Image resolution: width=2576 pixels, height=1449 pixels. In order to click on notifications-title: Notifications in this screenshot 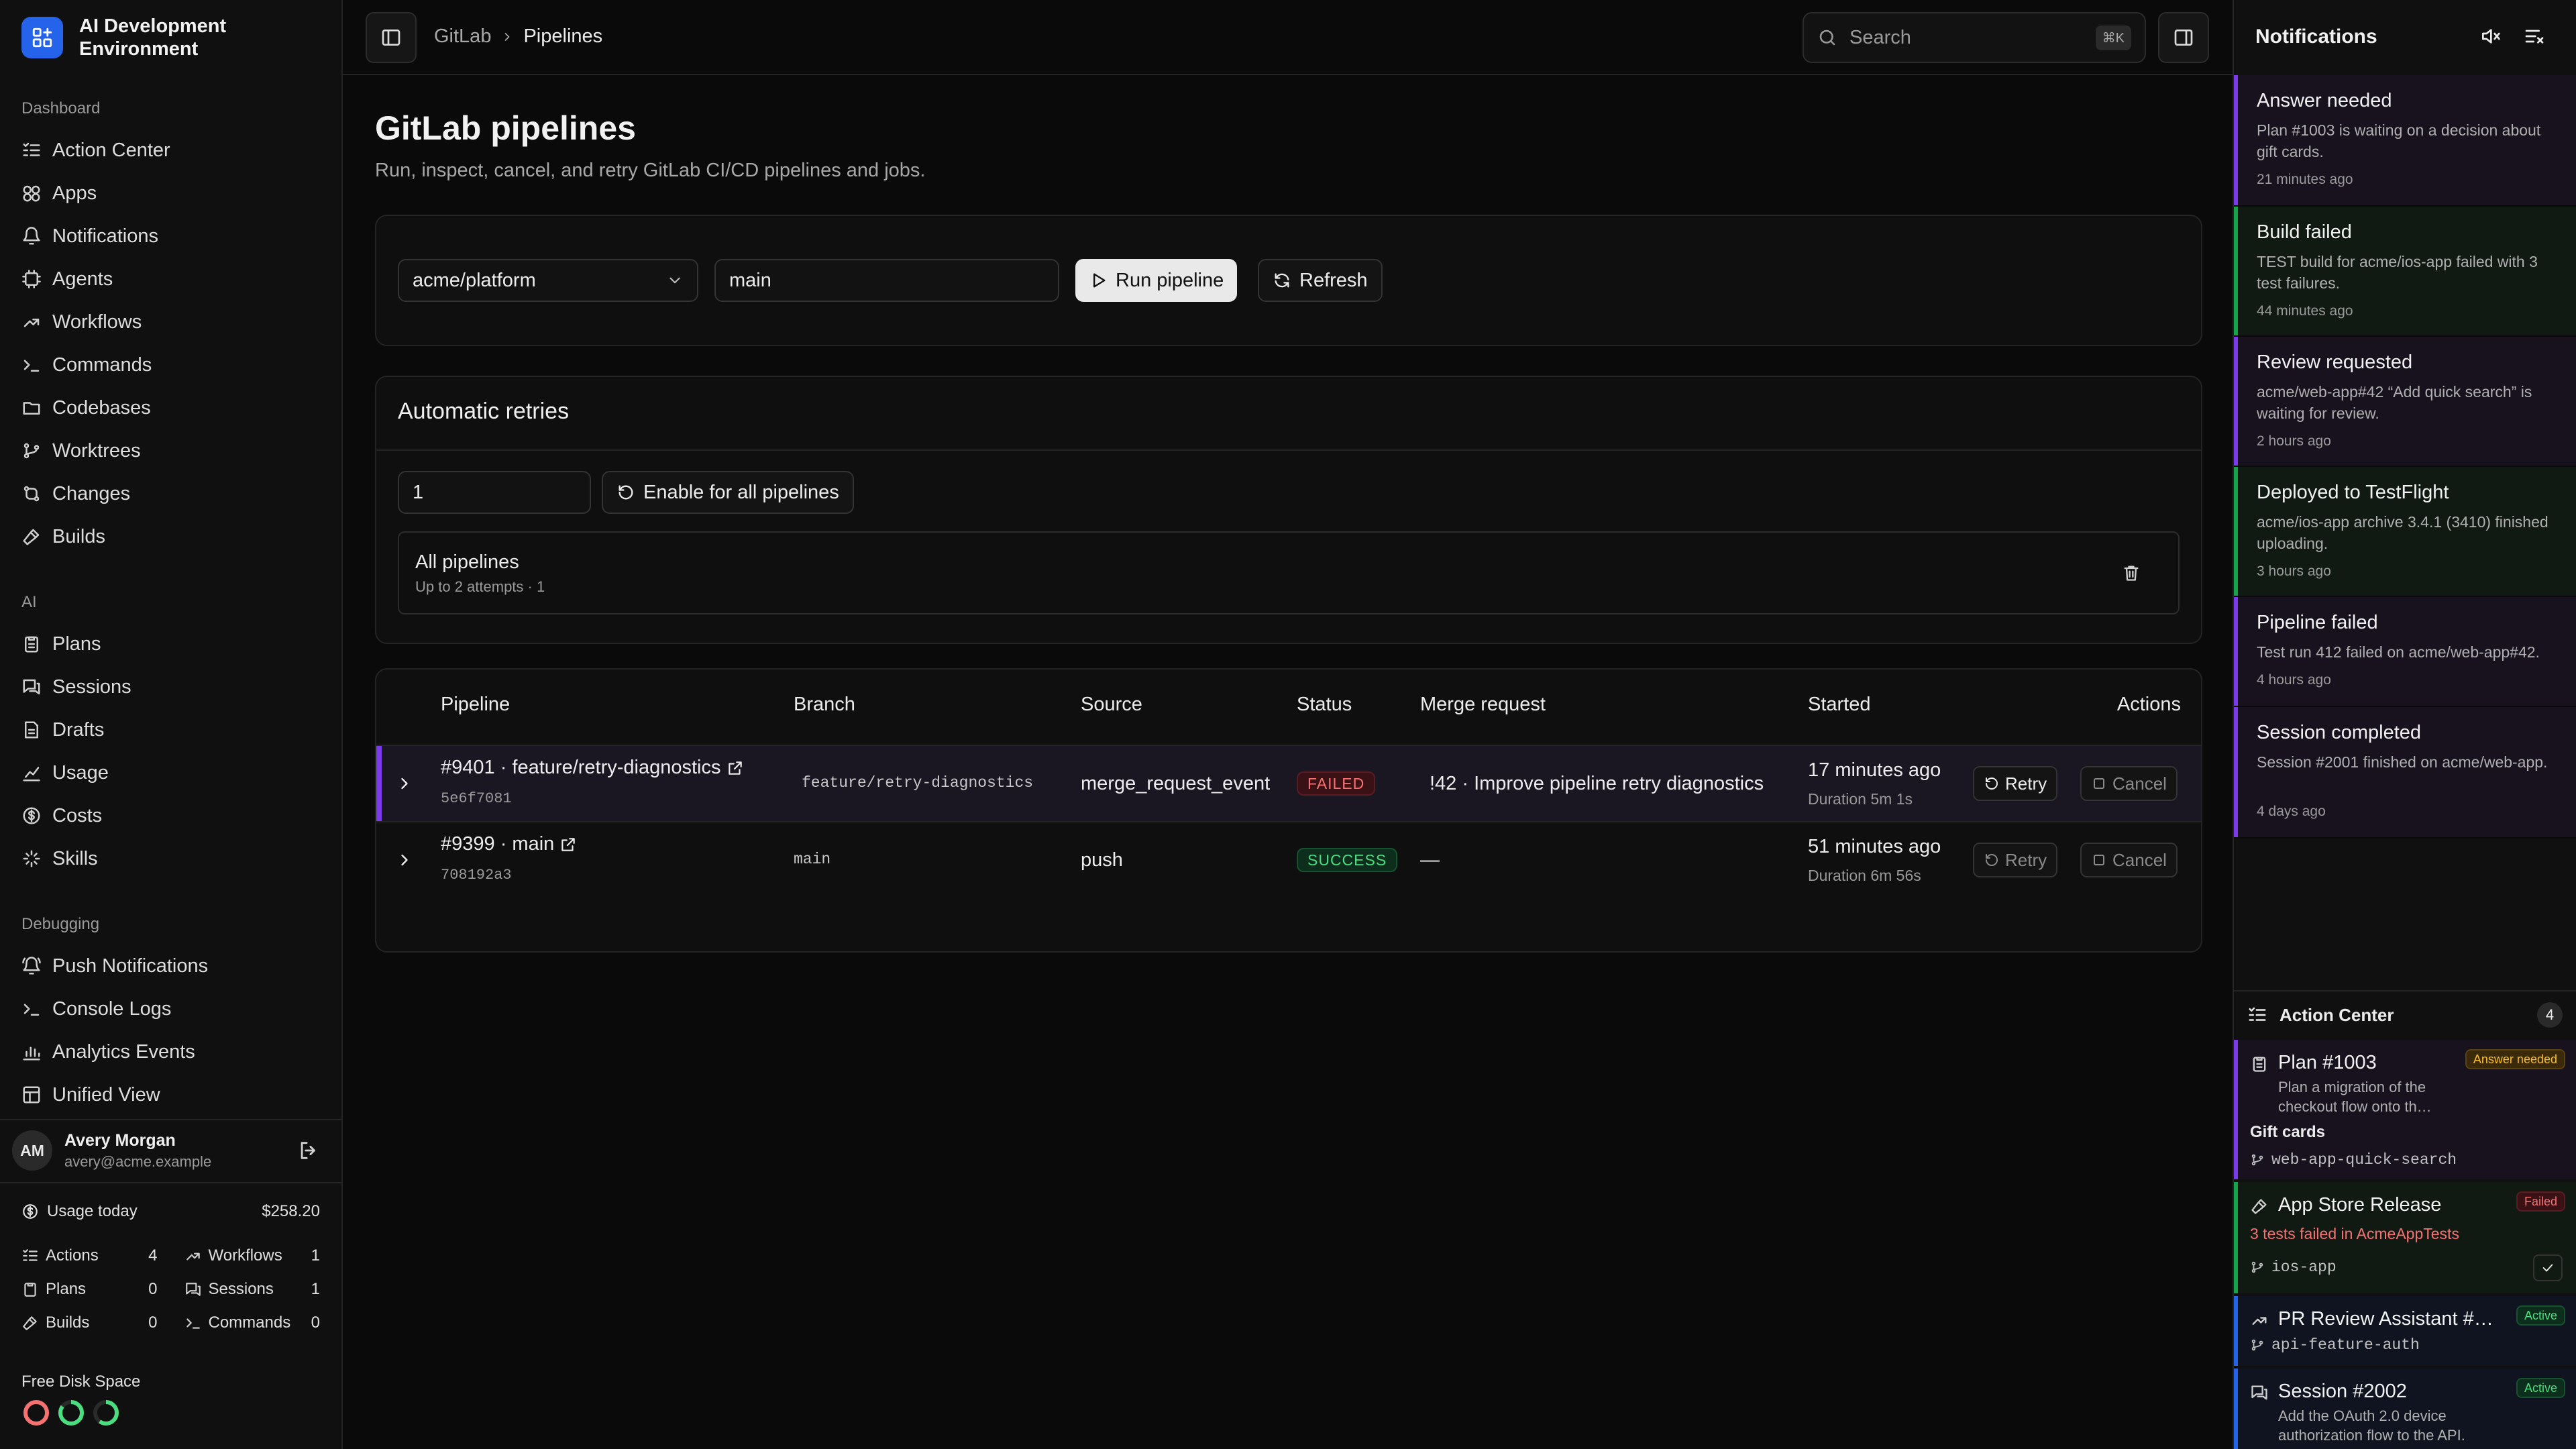, I will do `click(2316, 36)`.